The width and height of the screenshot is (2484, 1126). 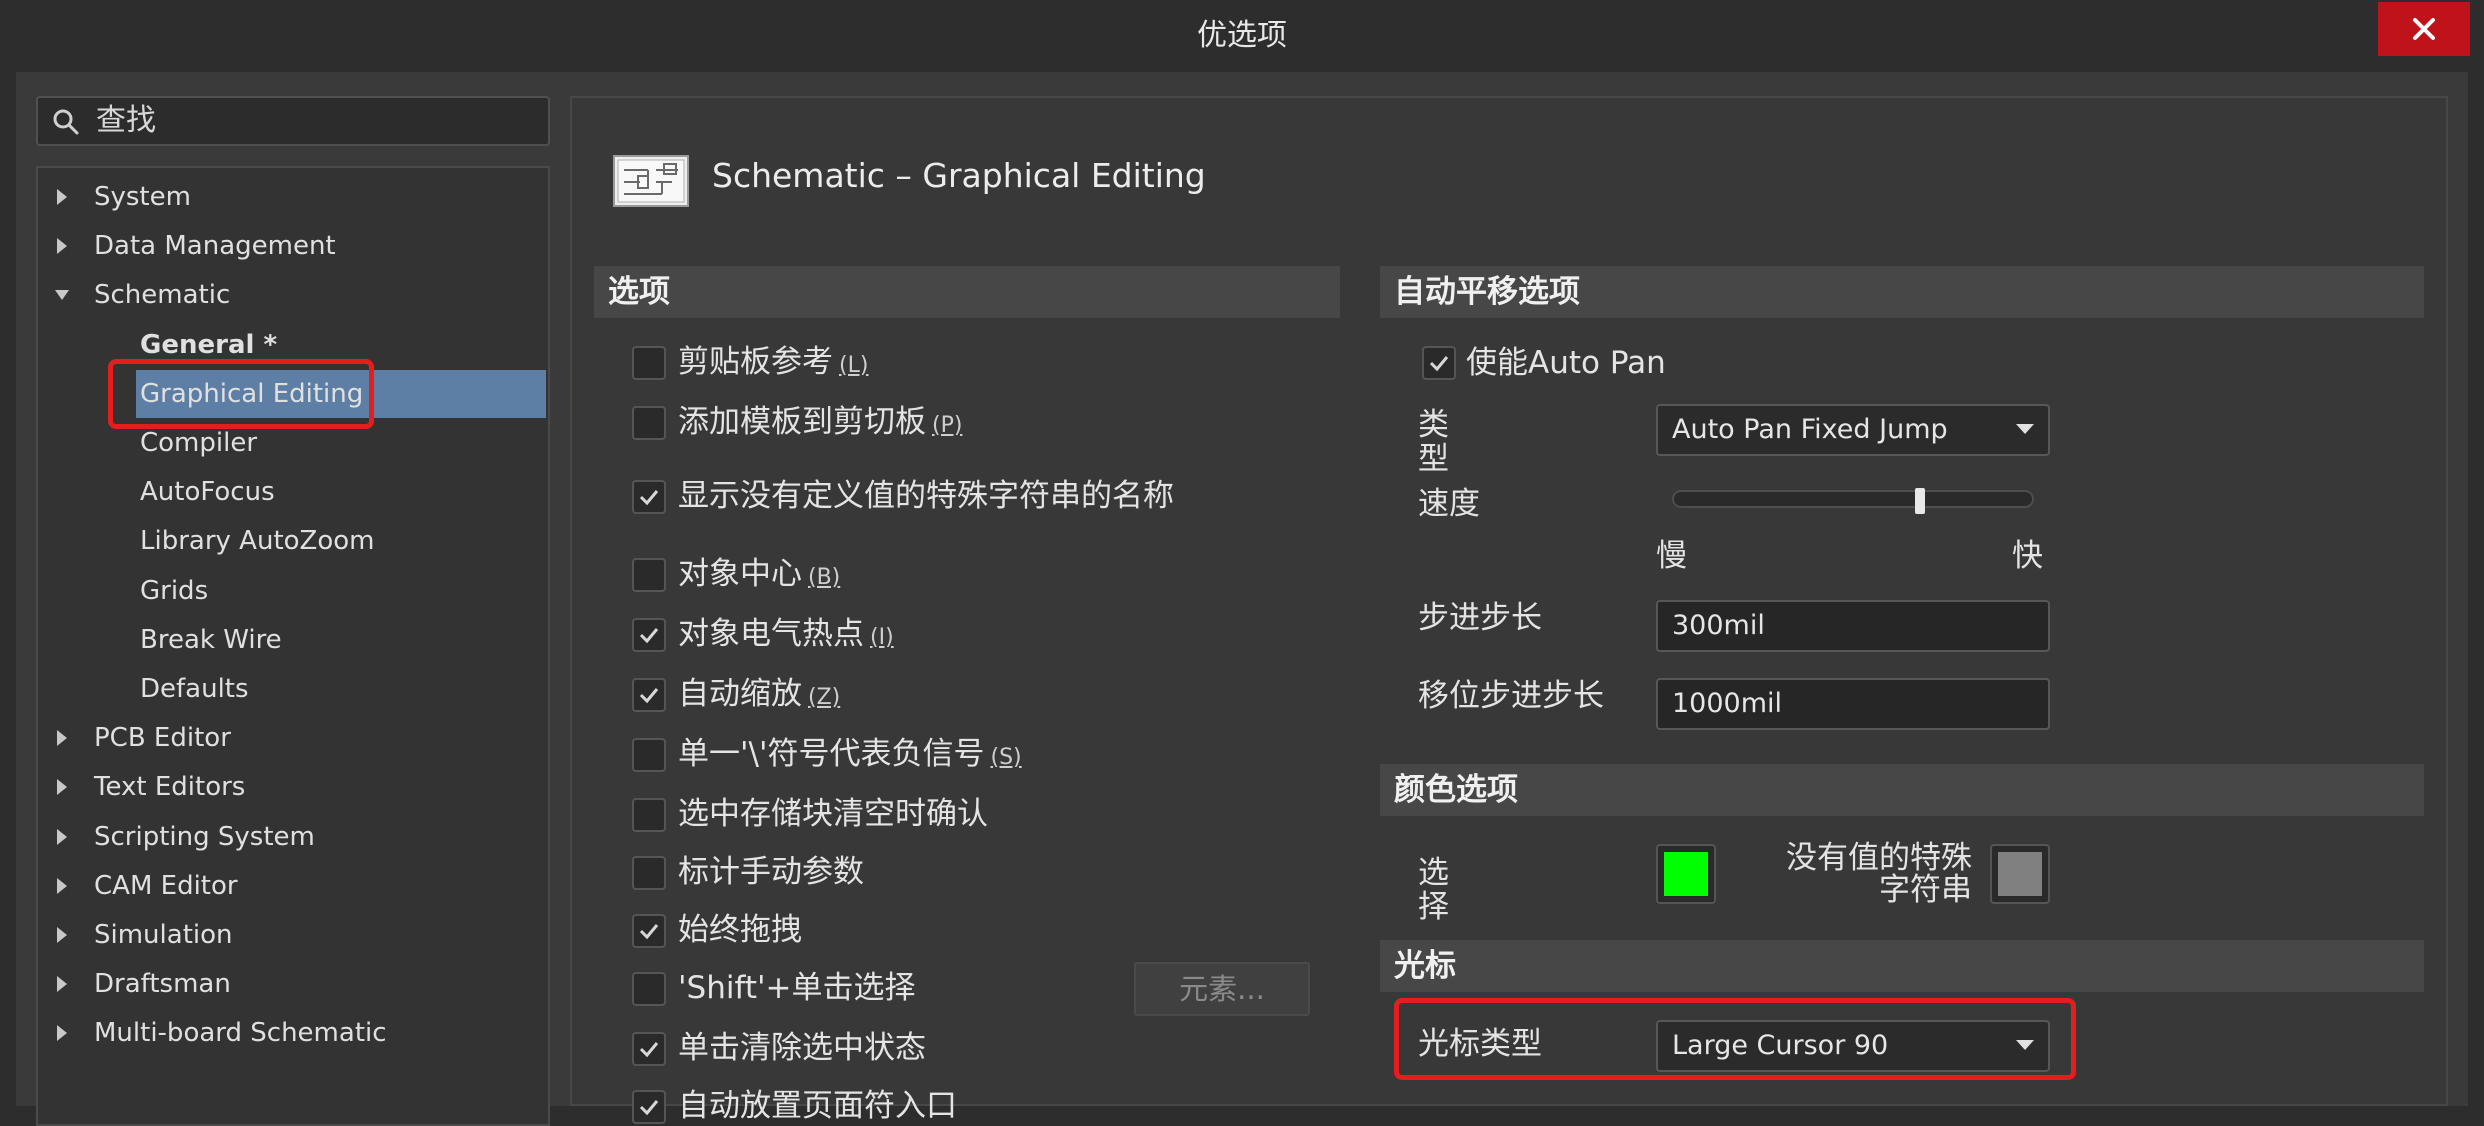 What do you see at coordinates (651, 181) in the screenshot?
I see `schematic-icon` at bounding box center [651, 181].